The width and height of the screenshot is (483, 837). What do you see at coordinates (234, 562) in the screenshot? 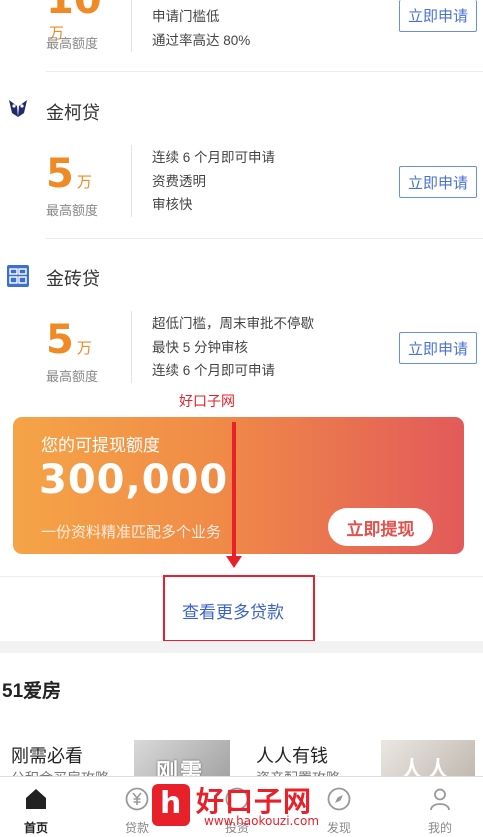
I see `annotation-arrow-head-icon` at bounding box center [234, 562].